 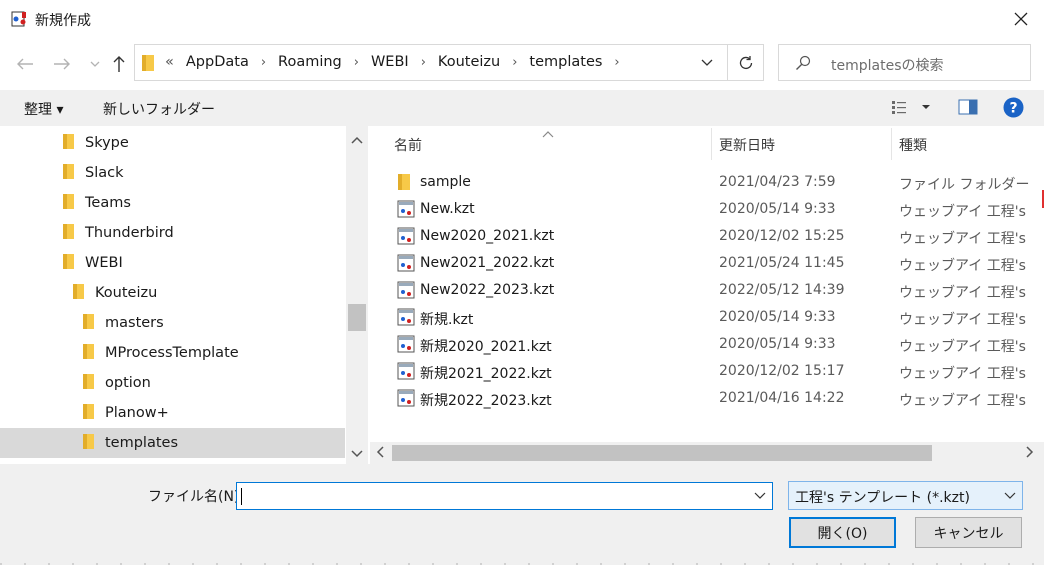 I want to click on tree-item-label: Kouteizu, so click(x=126, y=293).